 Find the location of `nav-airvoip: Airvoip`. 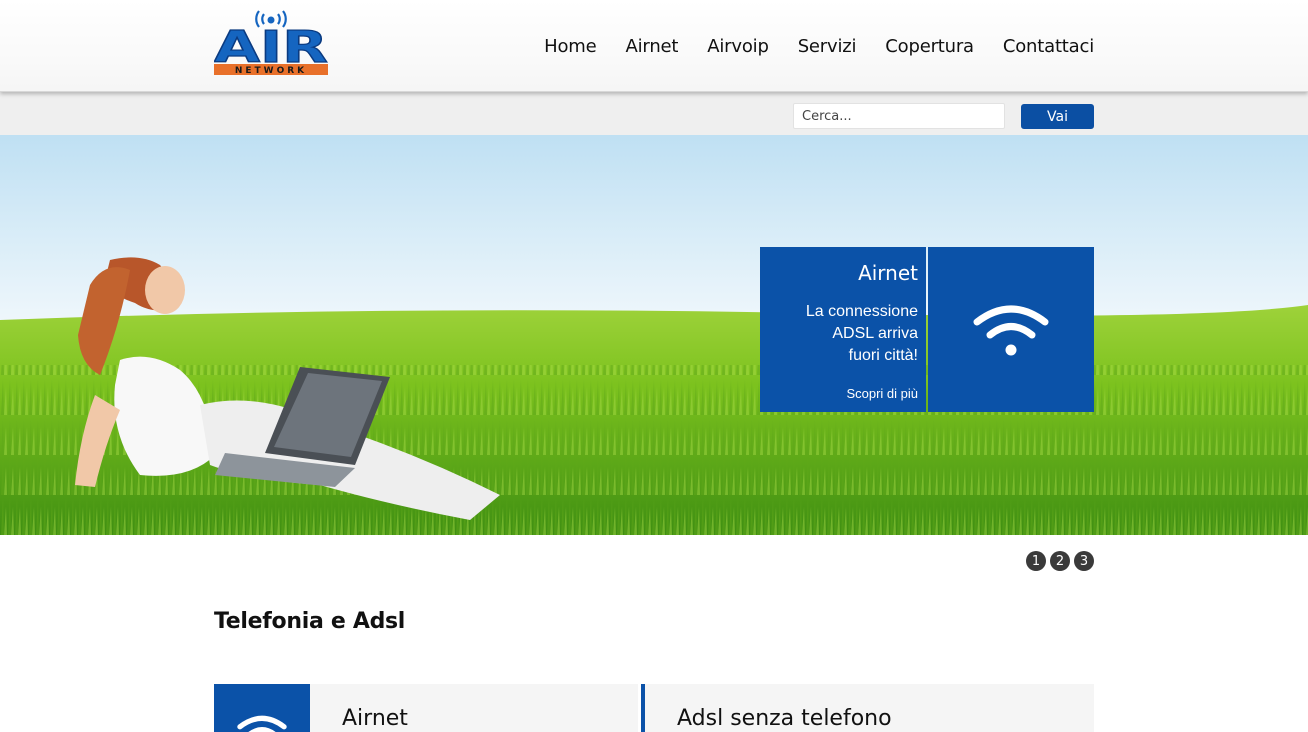

nav-airvoip: Airvoip is located at coordinates (738, 46).